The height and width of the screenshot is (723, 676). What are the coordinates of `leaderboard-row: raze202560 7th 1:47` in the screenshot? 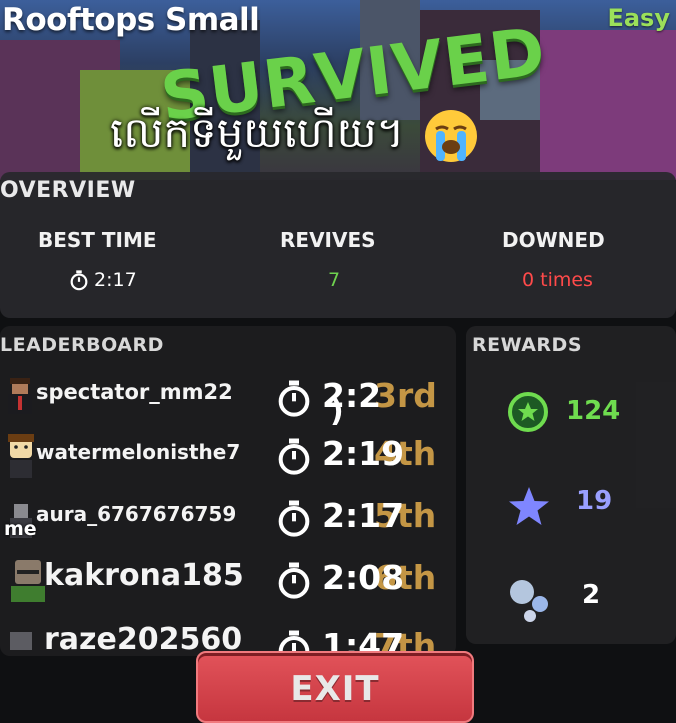 It's located at (228, 636).